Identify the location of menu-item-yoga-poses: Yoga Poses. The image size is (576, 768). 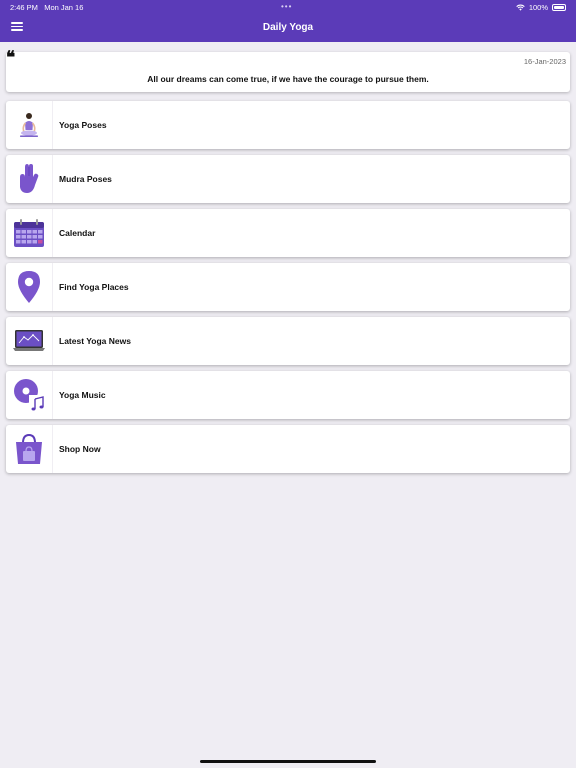
(288, 125).